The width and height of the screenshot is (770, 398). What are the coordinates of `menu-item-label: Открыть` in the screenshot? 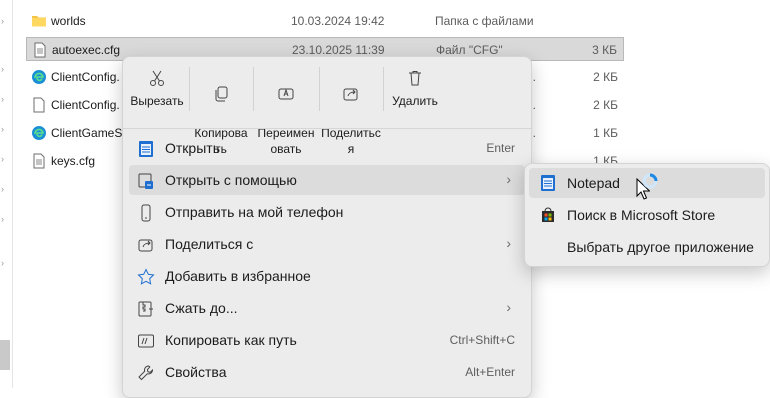 It's located at (192, 148).